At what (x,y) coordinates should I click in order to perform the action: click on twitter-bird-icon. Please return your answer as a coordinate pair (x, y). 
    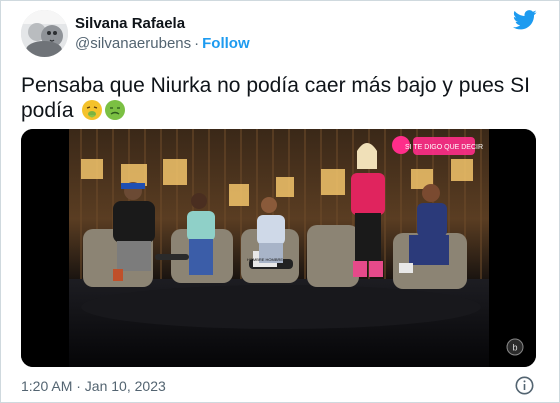
    Looking at the image, I should click on (524, 20).